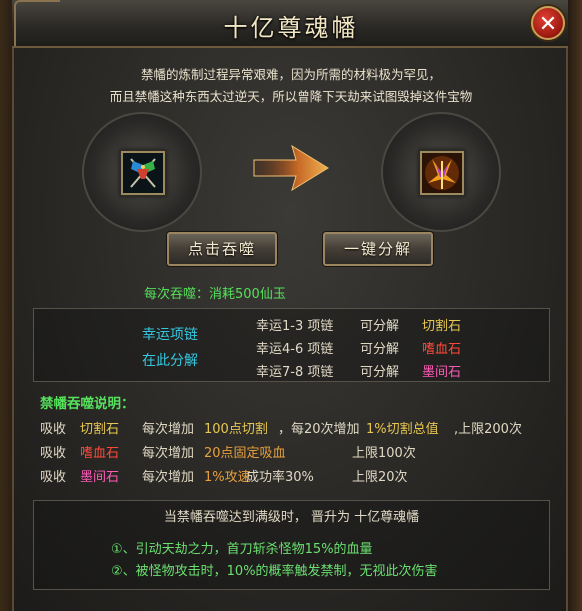  Describe the element at coordinates (402, 429) in the screenshot. I see `rule-desc-d: 1%切割总值` at that location.